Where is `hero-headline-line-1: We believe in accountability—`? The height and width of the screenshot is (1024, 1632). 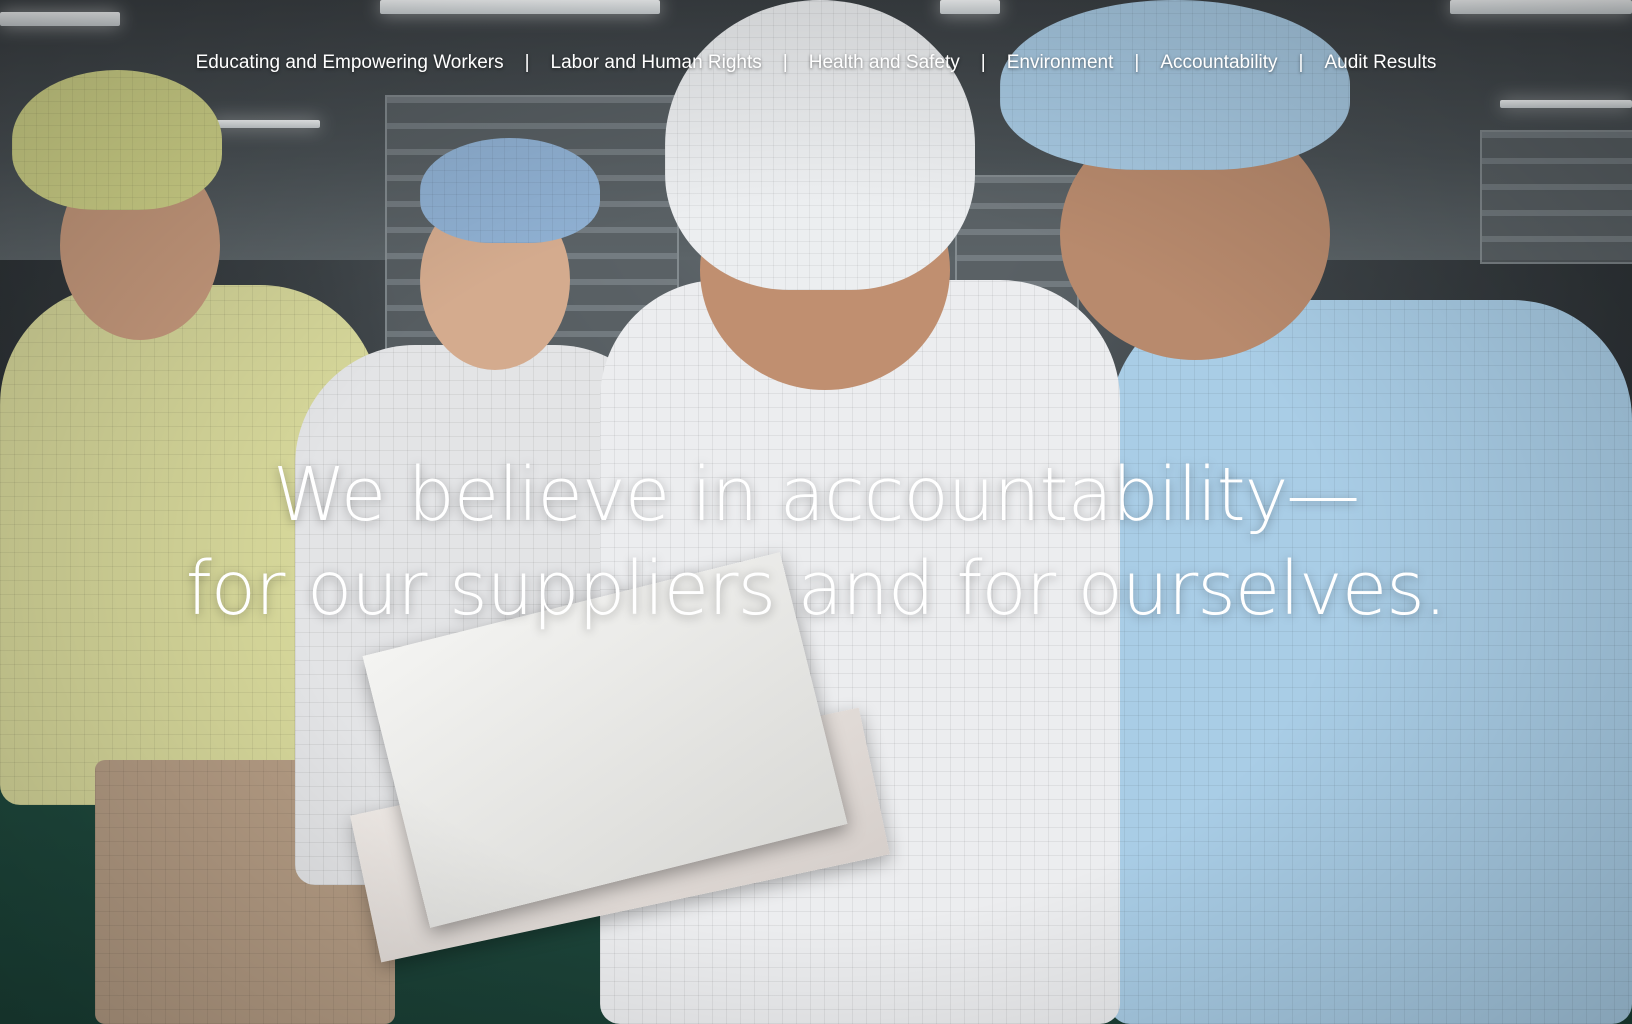 hero-headline-line-1: We believe in accountability— is located at coordinates (816, 495).